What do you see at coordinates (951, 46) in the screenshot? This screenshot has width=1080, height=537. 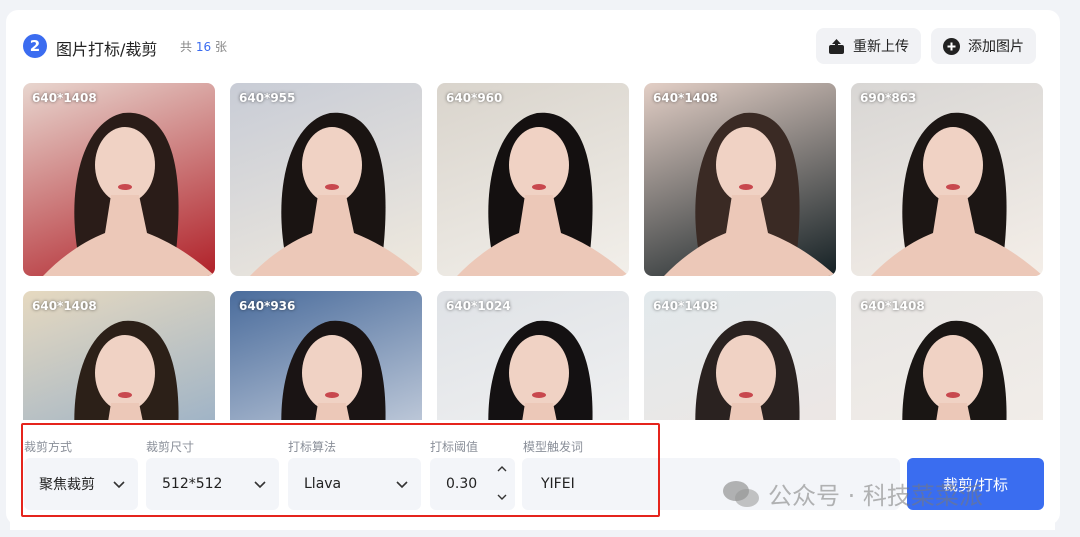 I see `add-circle-icon` at bounding box center [951, 46].